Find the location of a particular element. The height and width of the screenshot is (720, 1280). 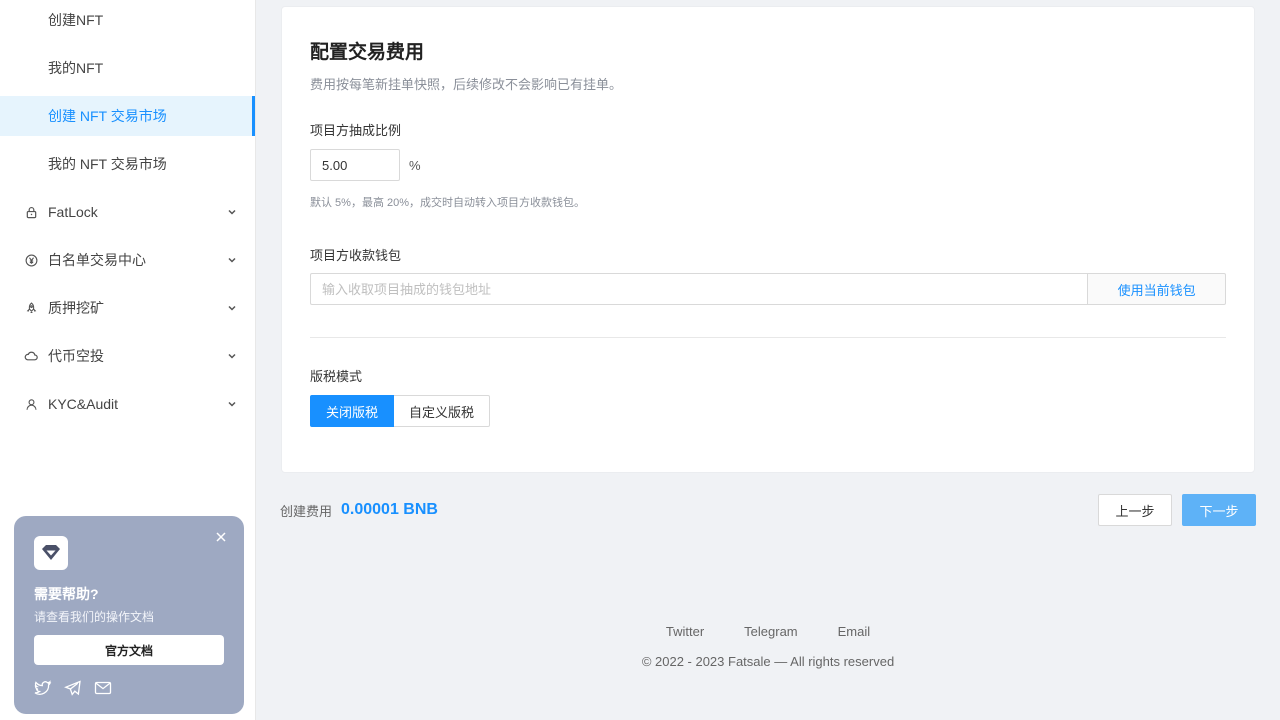

project-fee-row: % is located at coordinates (768, 165).